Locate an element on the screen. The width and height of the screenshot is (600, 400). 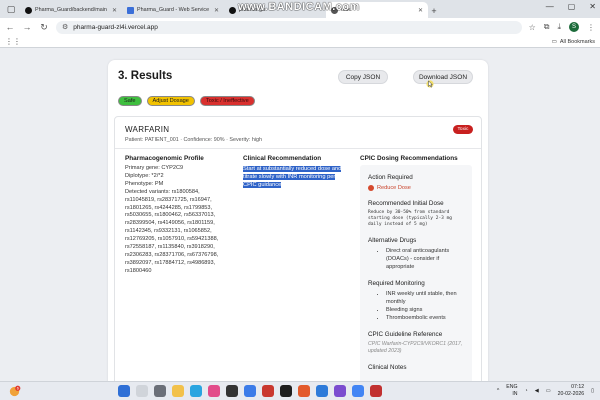
address-bar: ⚙ pharma-guard-zl4i.vercel.app is located at coordinates (289, 27).